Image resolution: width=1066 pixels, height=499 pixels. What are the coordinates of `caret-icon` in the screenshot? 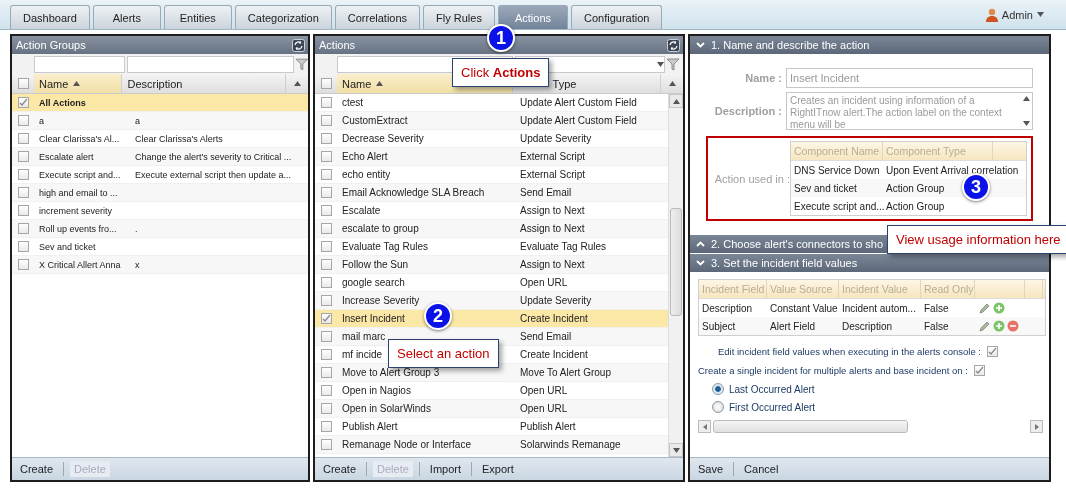 It's located at (1040, 14).